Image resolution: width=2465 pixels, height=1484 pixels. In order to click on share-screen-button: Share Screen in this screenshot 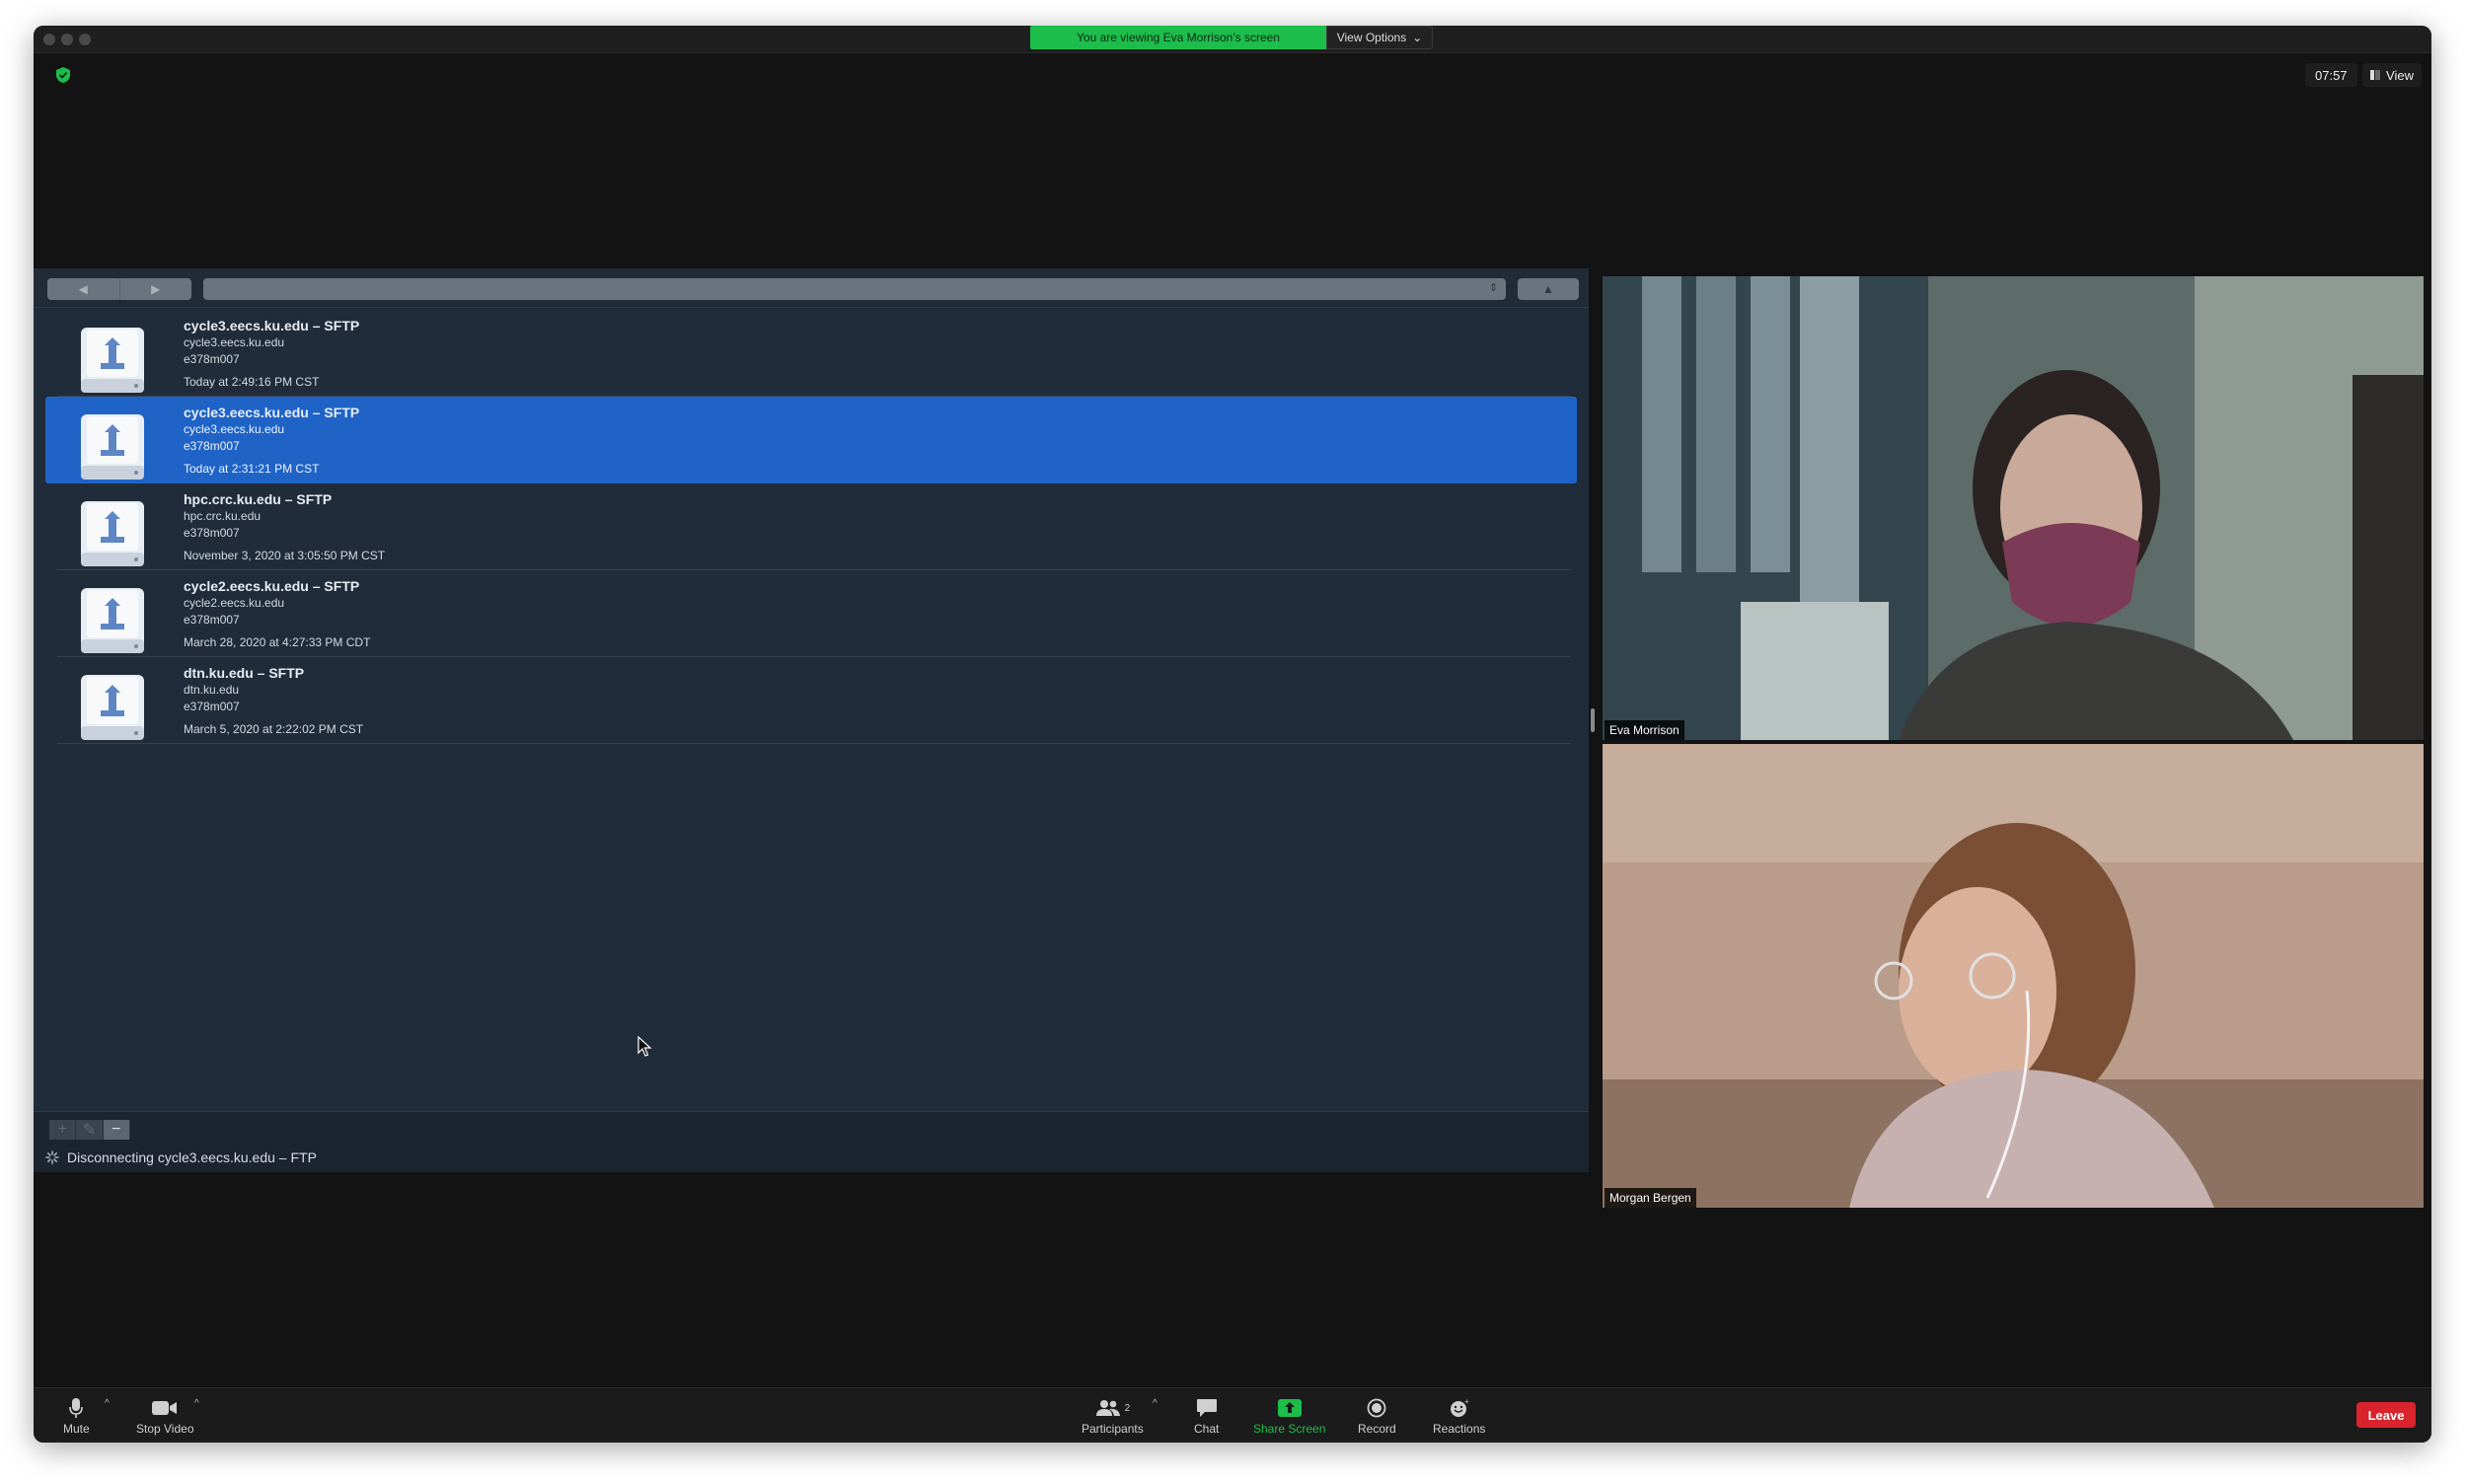, I will do `click(1289, 1415)`.